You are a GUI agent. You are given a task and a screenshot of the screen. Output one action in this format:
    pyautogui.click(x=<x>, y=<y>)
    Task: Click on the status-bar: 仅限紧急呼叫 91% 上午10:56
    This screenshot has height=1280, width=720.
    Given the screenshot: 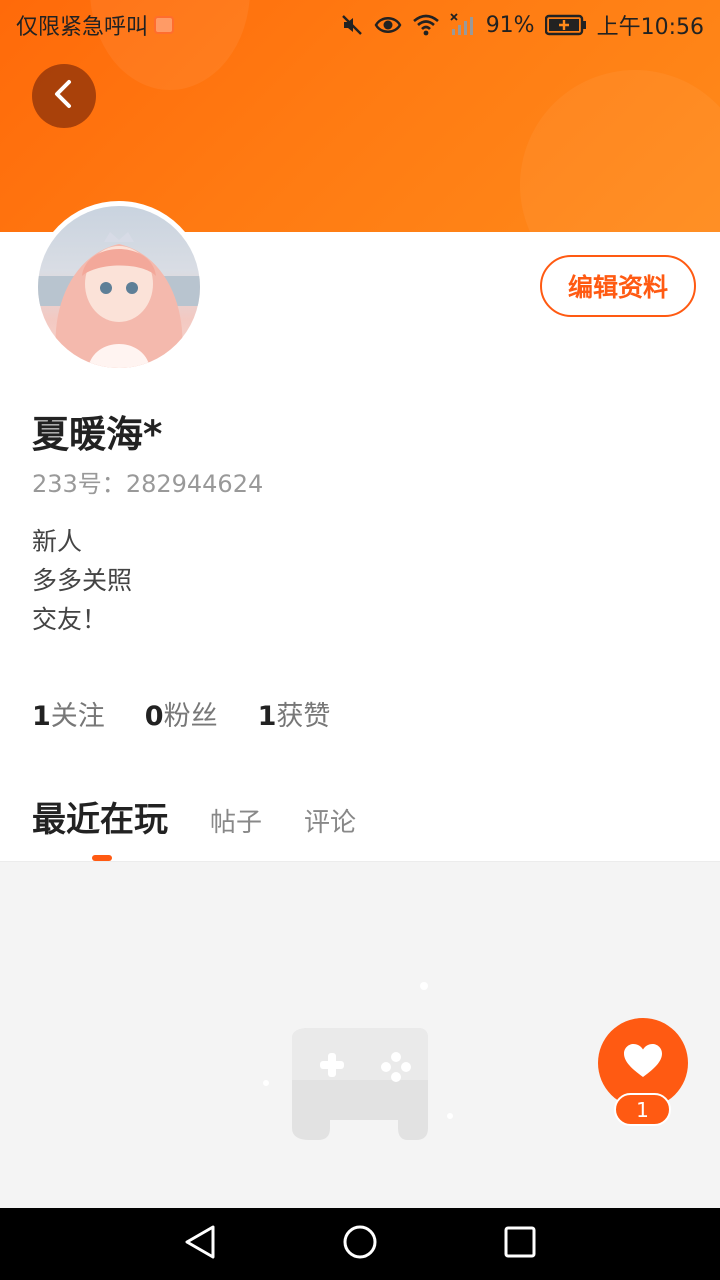 What is the action you would take?
    pyautogui.click(x=360, y=25)
    